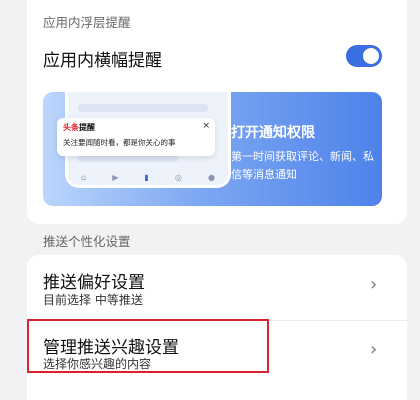 This screenshot has height=400, width=420. What do you see at coordinates (148, 346) in the screenshot?
I see `highlight-box` at bounding box center [148, 346].